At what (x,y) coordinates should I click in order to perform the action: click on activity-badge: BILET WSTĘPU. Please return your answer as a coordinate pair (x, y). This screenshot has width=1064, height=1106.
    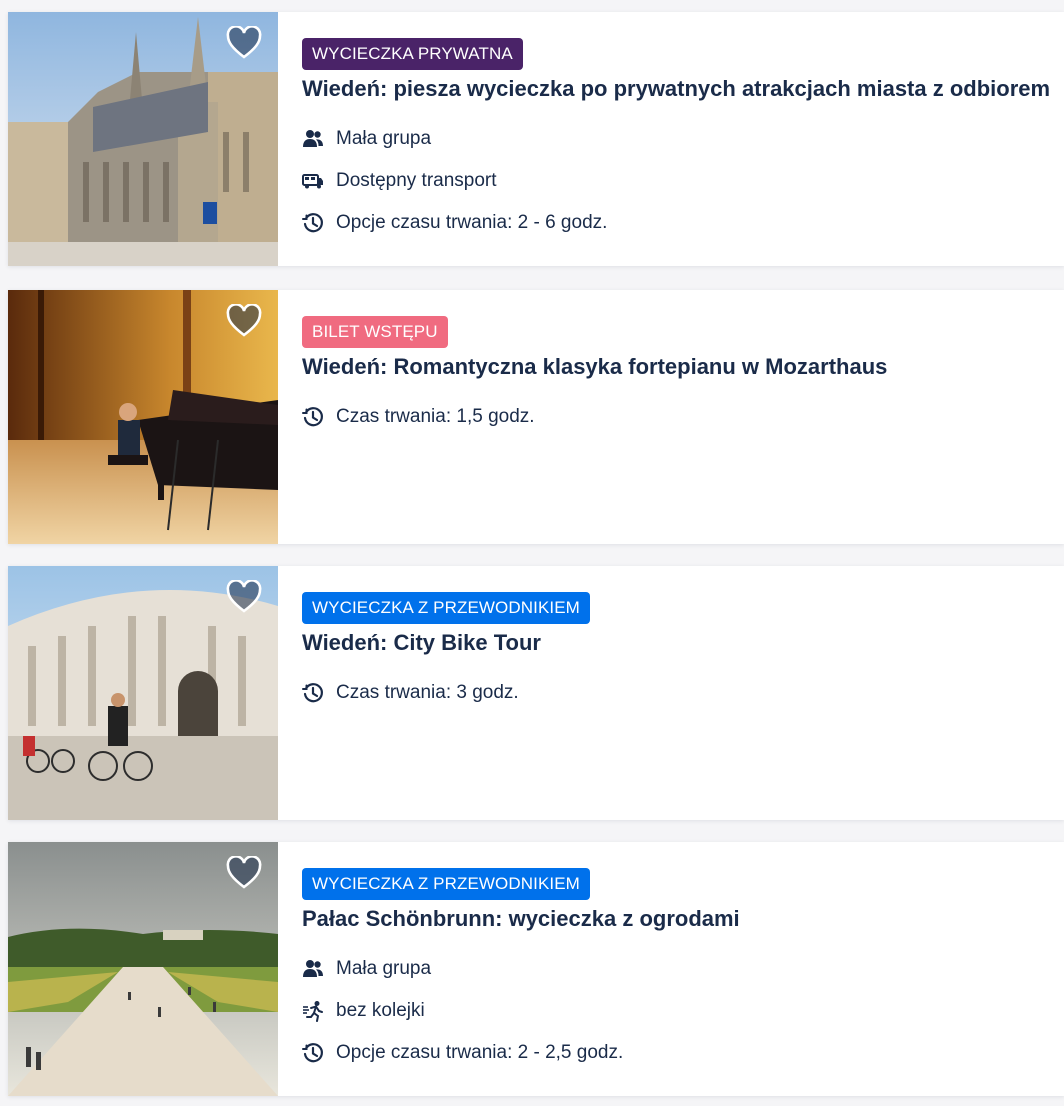
    Looking at the image, I should click on (375, 332).